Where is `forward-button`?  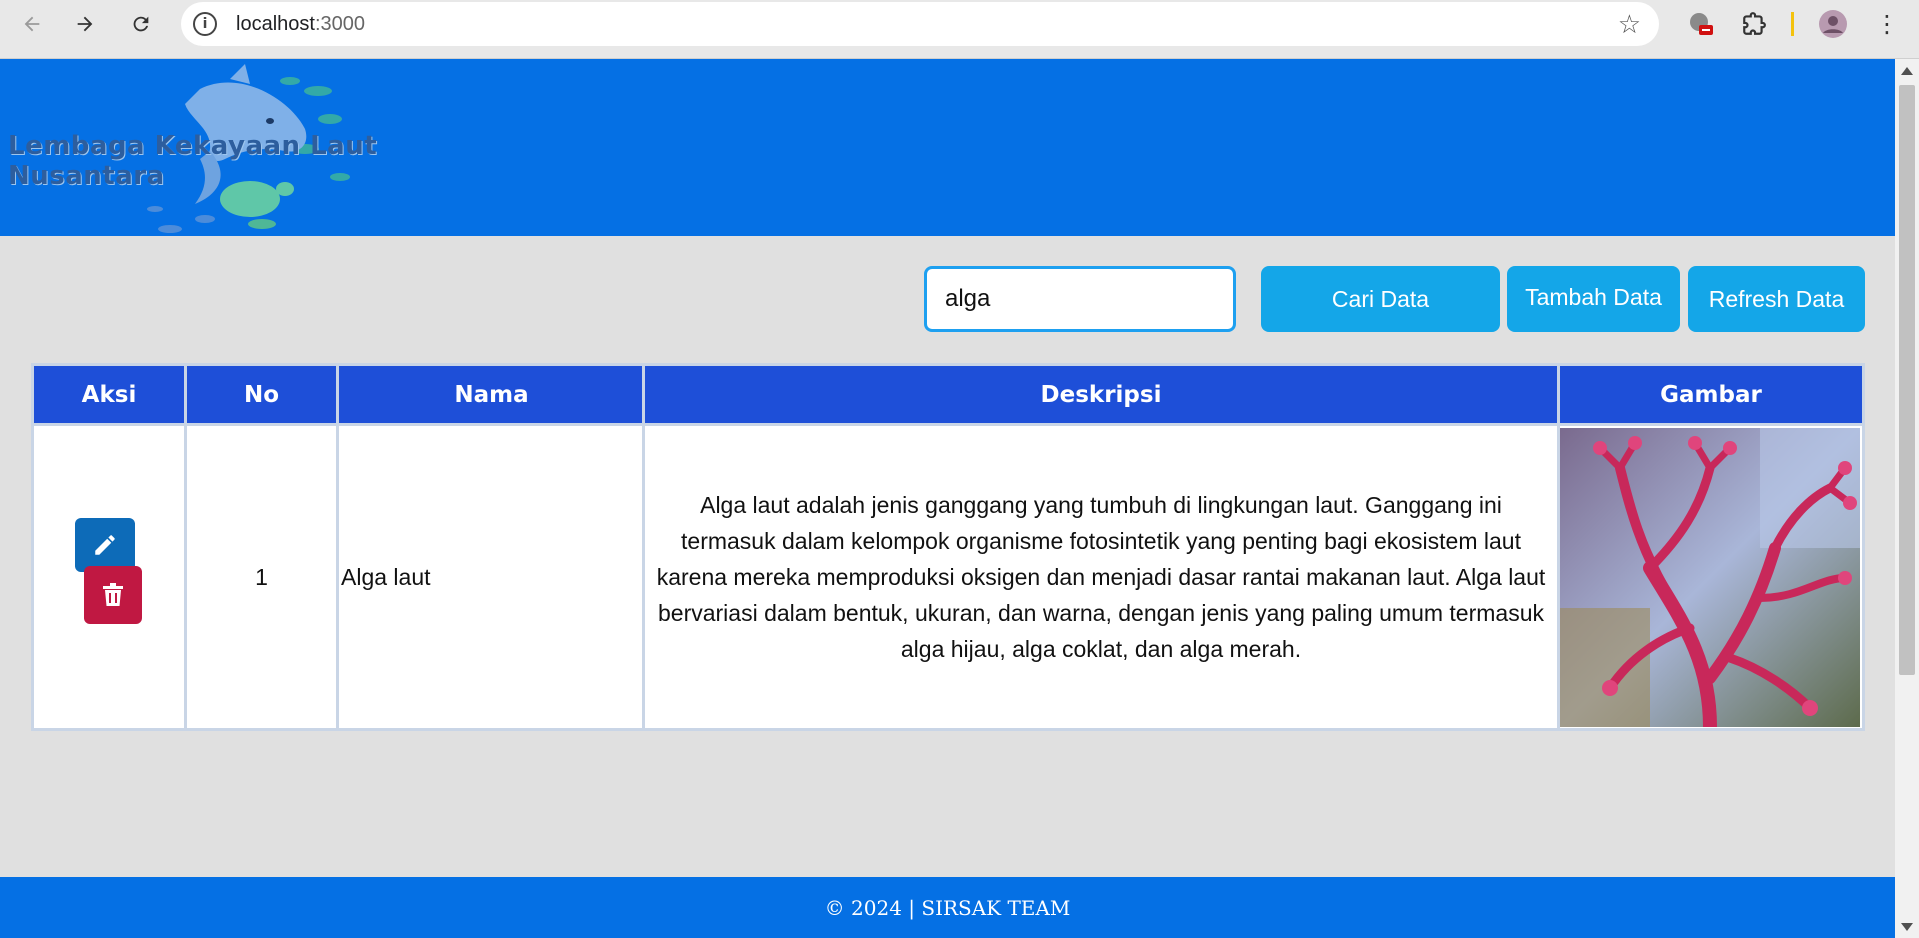 forward-button is located at coordinates (85, 24).